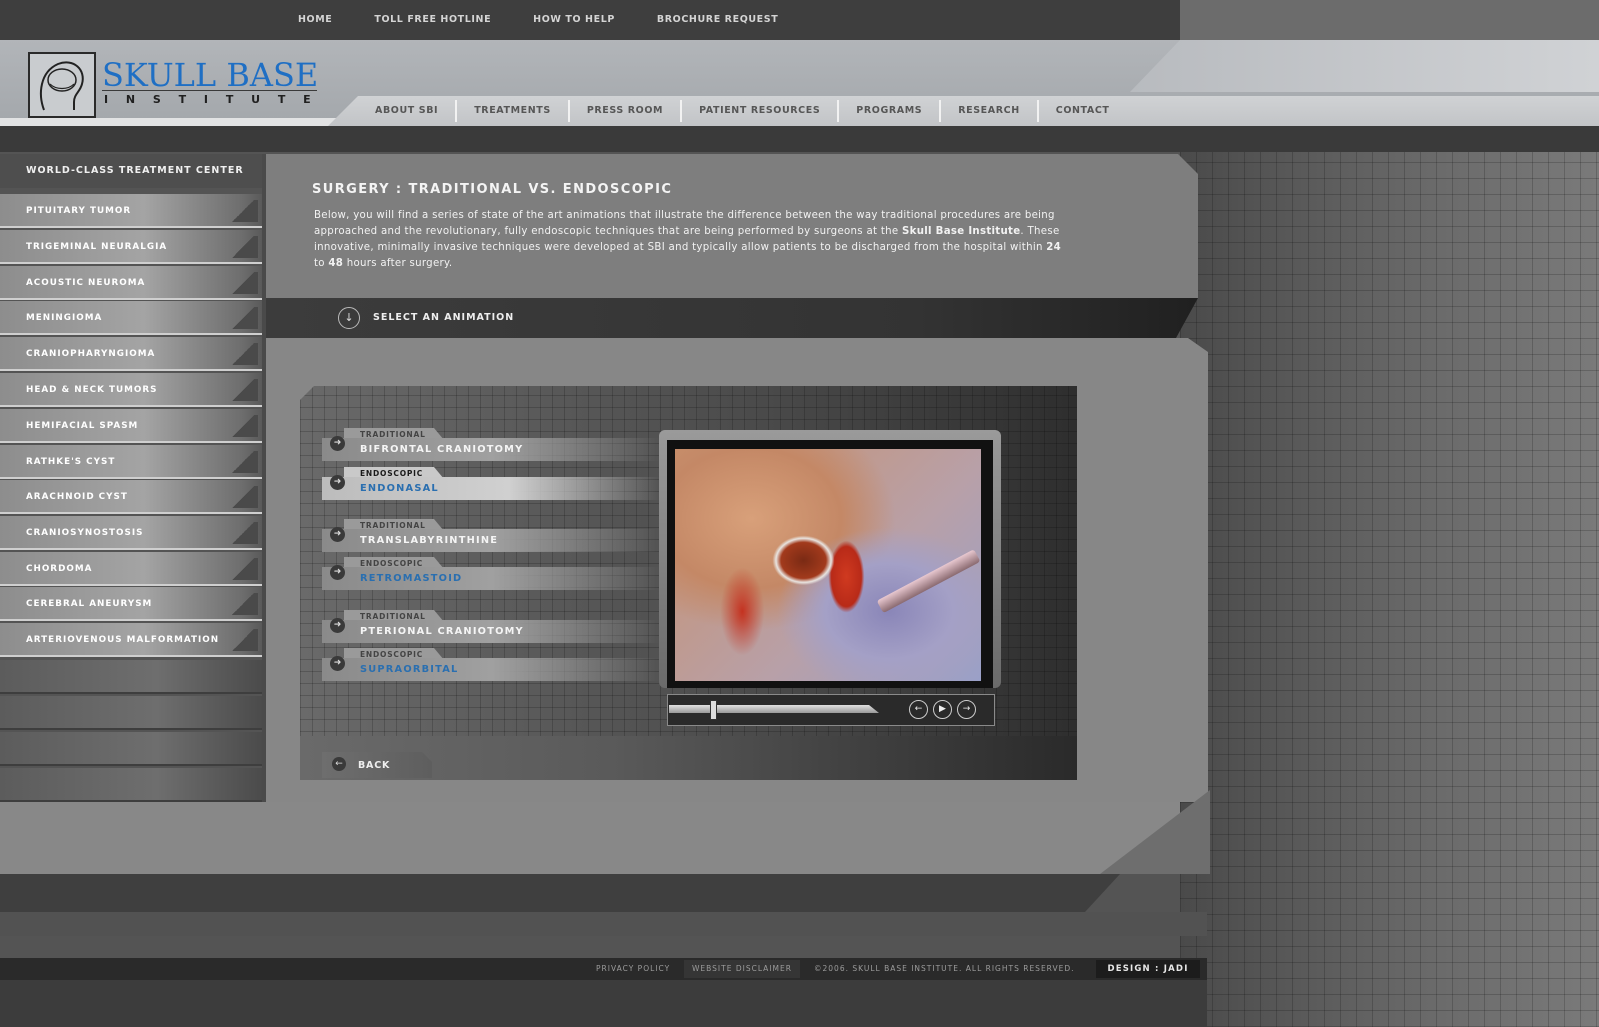 The width and height of the screenshot is (1599, 1027). I want to click on sidebar-heading-text: WORLD-CLASS TREATMENT CENTER, so click(135, 170).